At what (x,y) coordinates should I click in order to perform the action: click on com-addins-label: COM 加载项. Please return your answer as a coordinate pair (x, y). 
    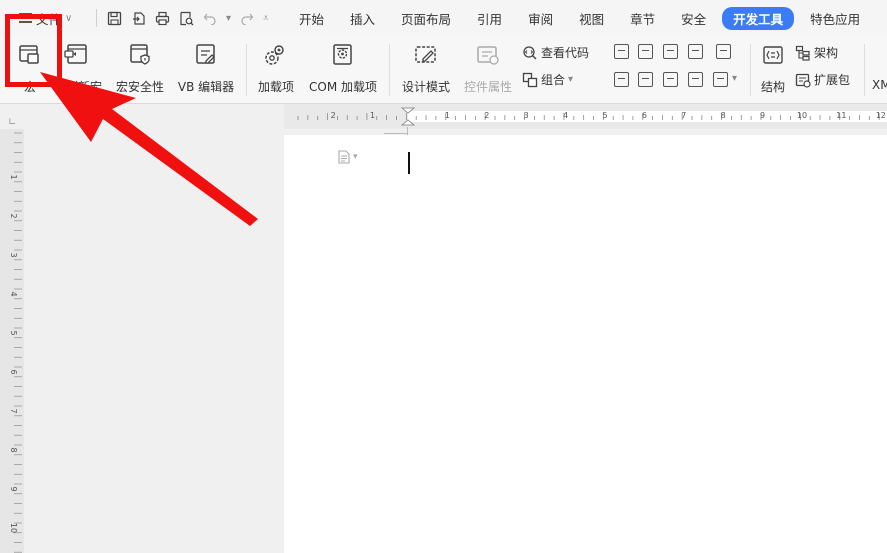
    Looking at the image, I should click on (343, 87).